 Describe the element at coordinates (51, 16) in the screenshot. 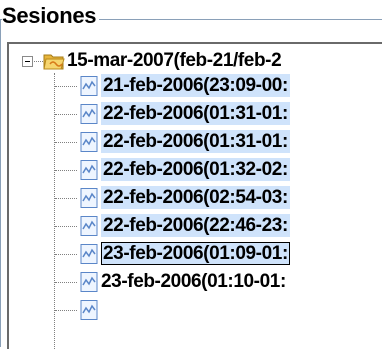

I see `groupbox-title: Sesiones` at that location.